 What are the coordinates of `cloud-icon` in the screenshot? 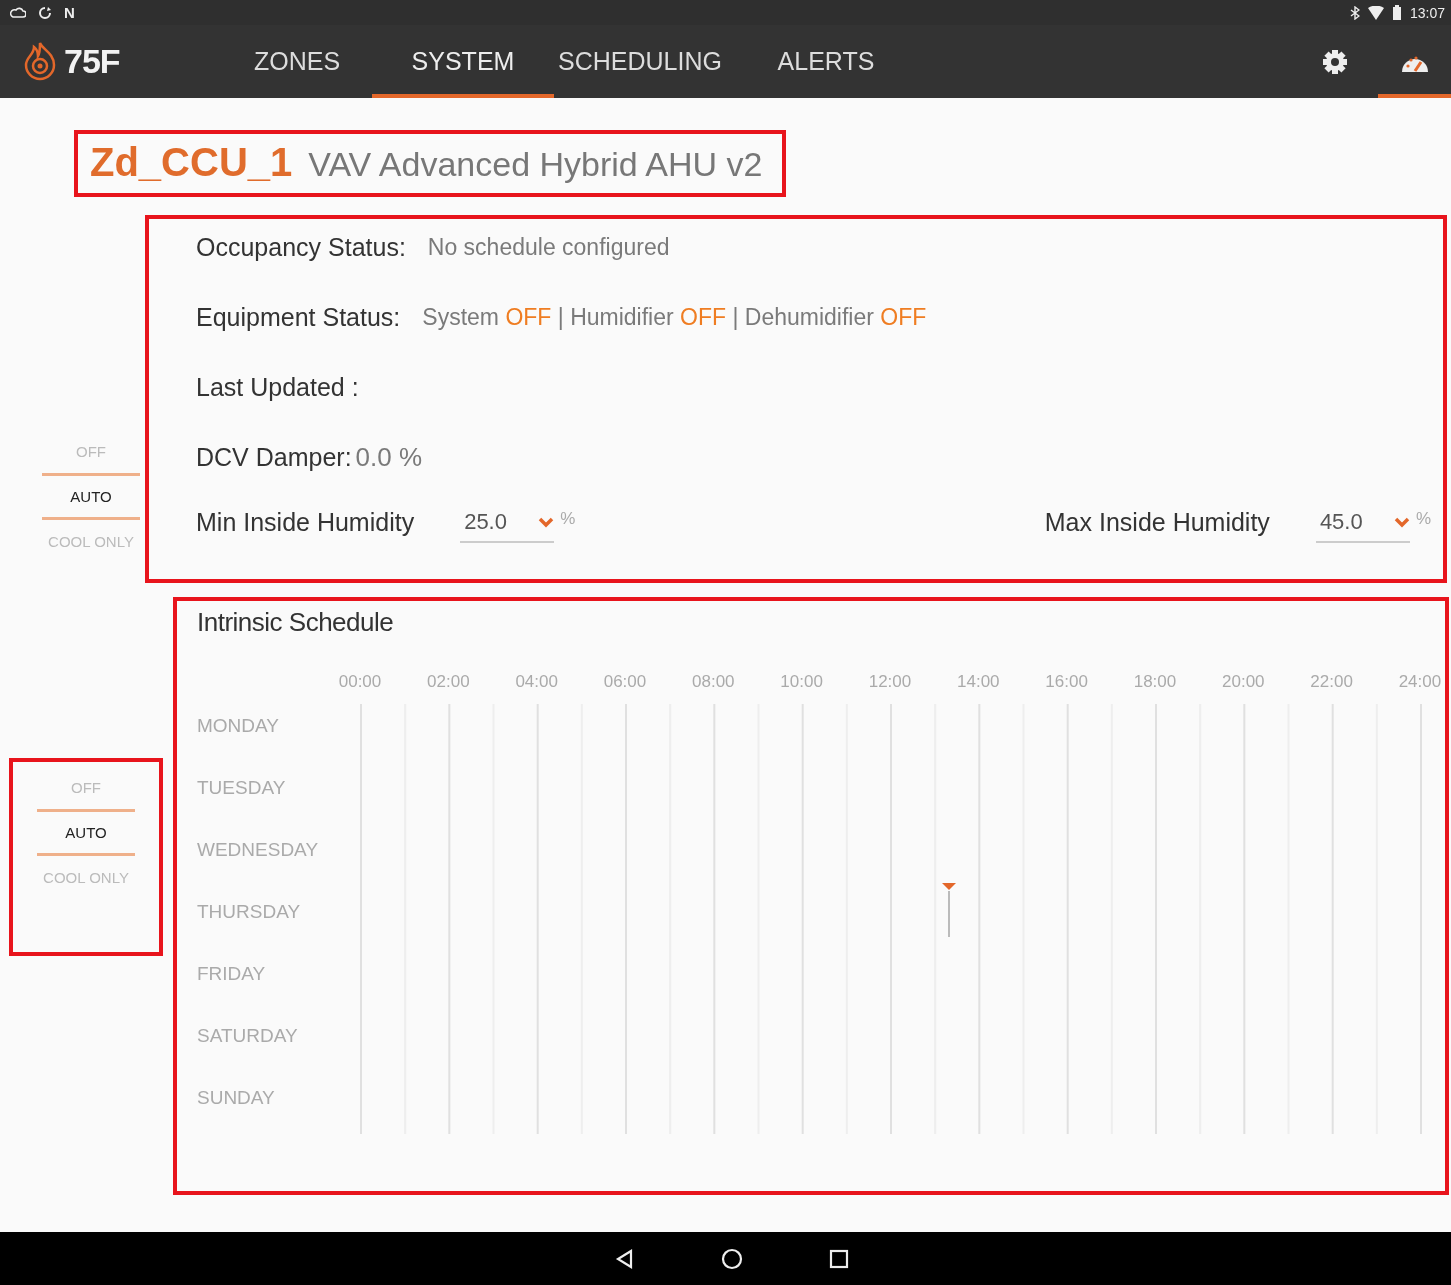 It's located at (18, 12).